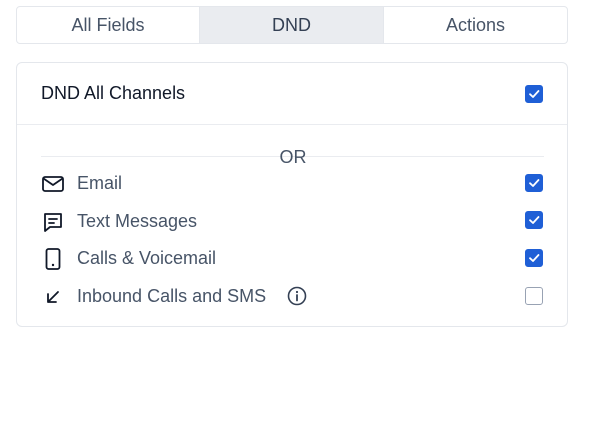 This screenshot has height=432, width=590. I want to click on email-checkbox, so click(534, 183).